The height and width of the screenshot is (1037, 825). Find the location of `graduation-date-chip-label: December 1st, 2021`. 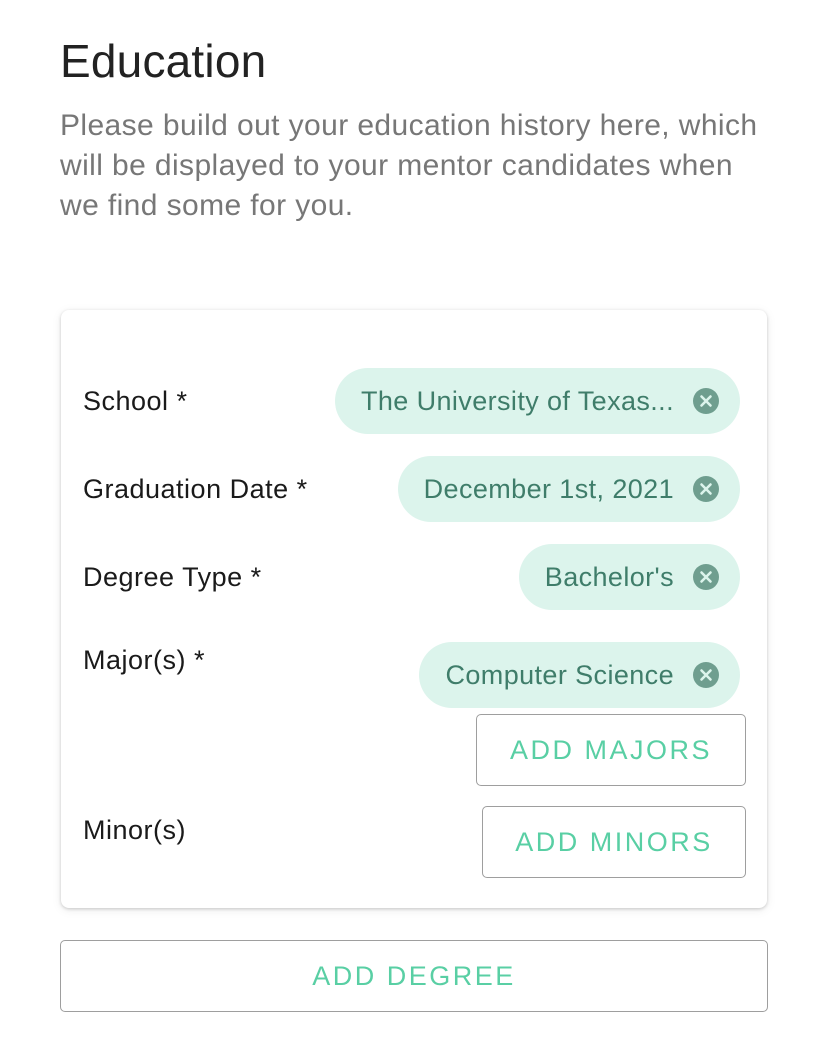

graduation-date-chip-label: December 1st, 2021 is located at coordinates (548, 488).